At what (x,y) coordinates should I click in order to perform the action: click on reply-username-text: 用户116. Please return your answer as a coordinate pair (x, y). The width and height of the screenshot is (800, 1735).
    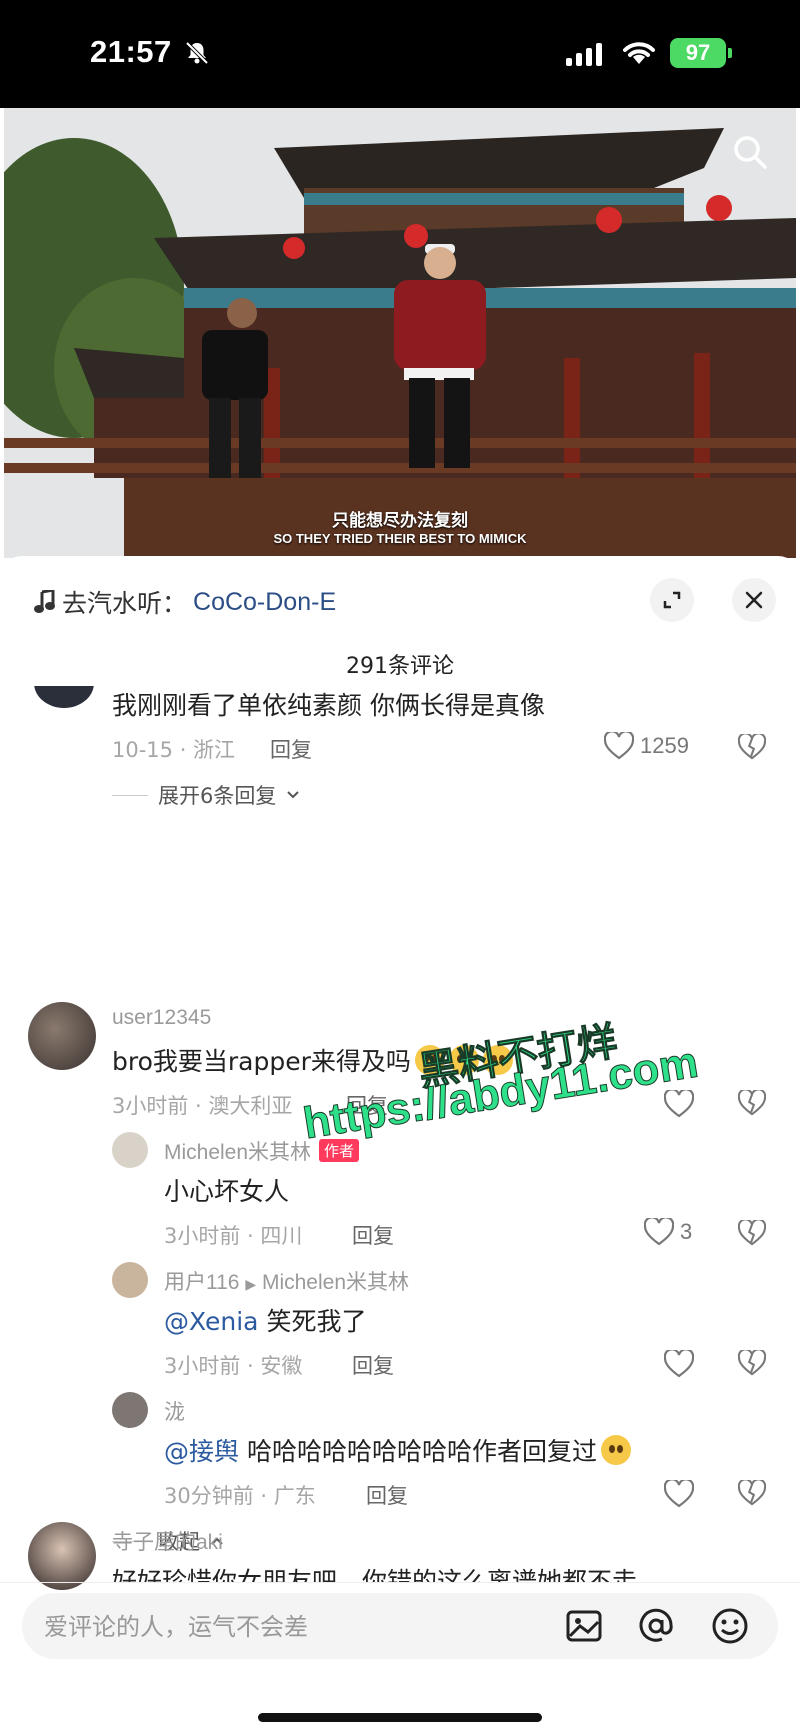
    Looking at the image, I should click on (202, 1282).